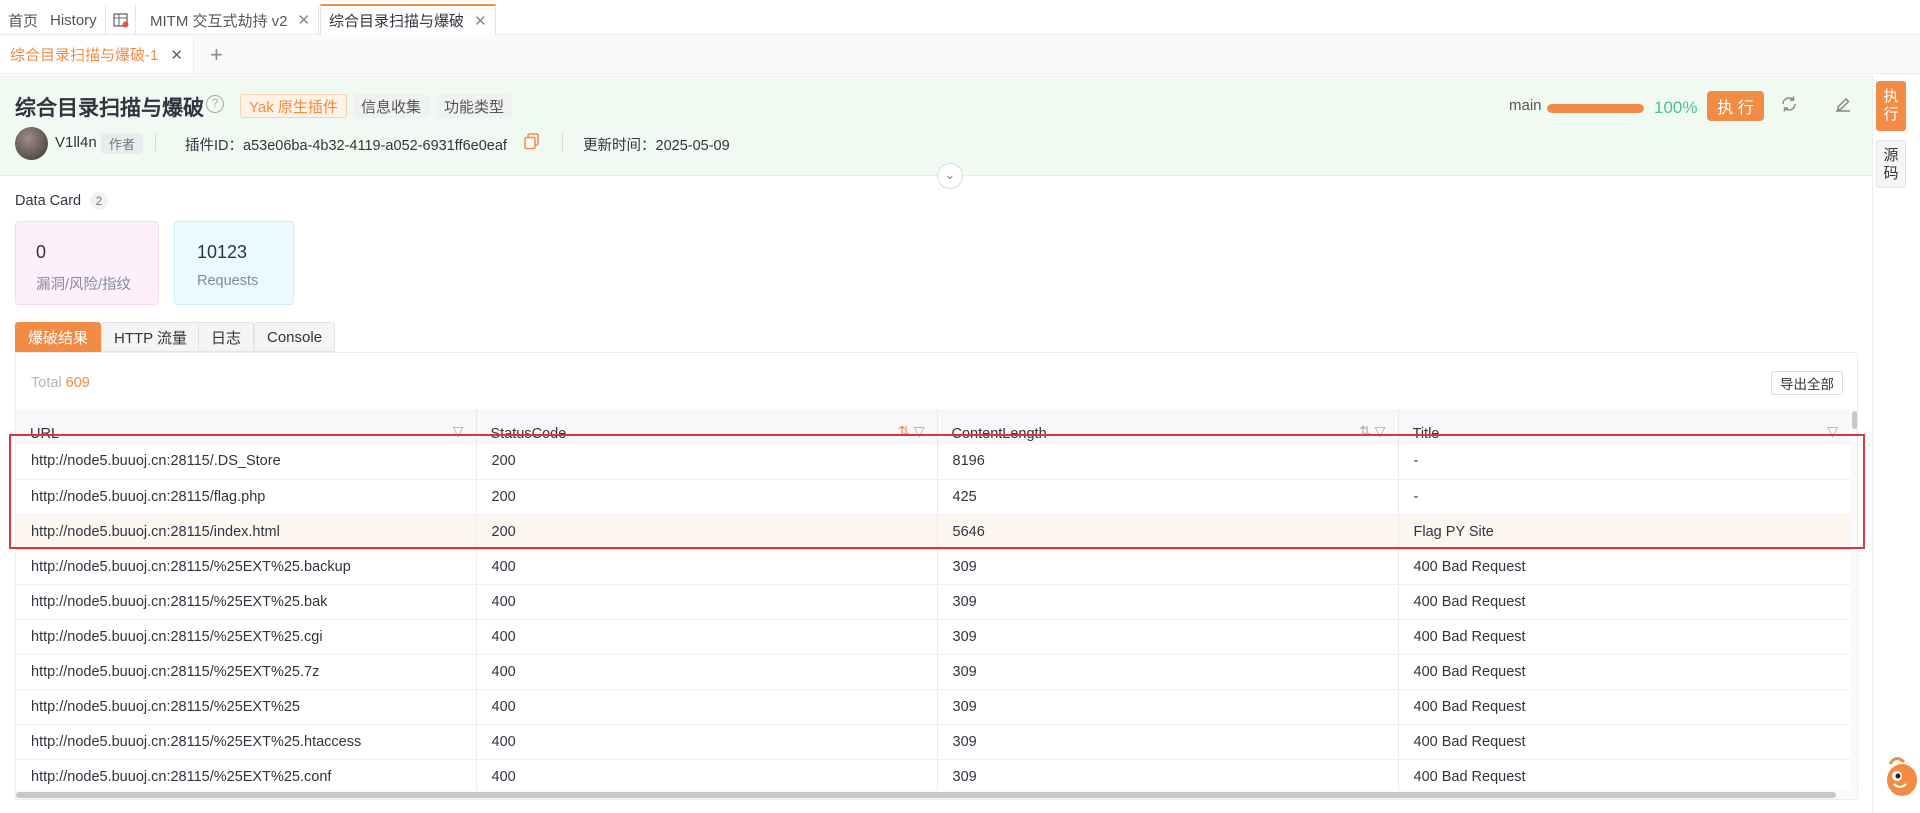  I want to click on tab-grid-tool, so click(121, 20).